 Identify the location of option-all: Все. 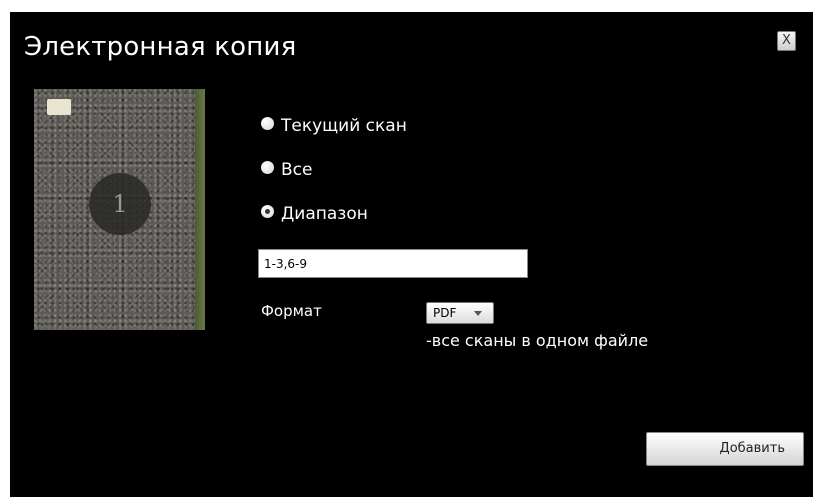
(286, 170).